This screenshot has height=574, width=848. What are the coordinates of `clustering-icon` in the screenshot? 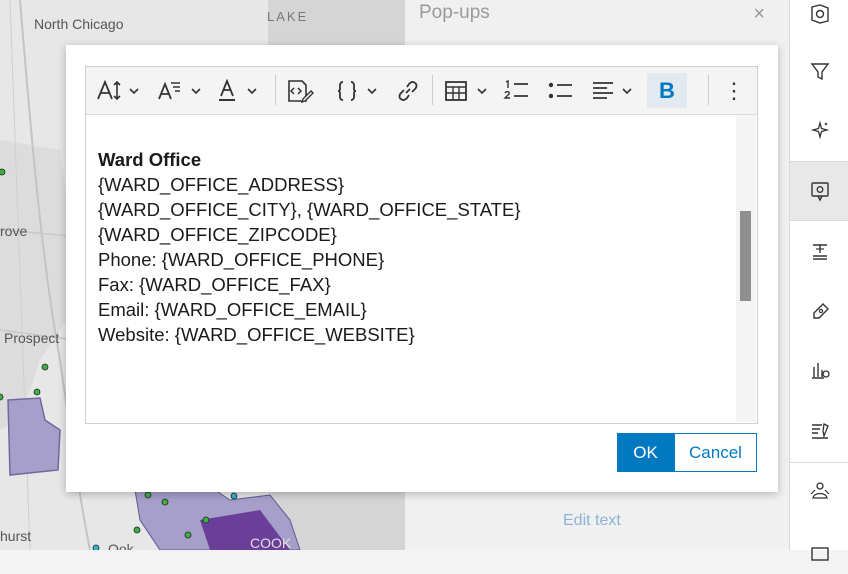 It's located at (819, 490).